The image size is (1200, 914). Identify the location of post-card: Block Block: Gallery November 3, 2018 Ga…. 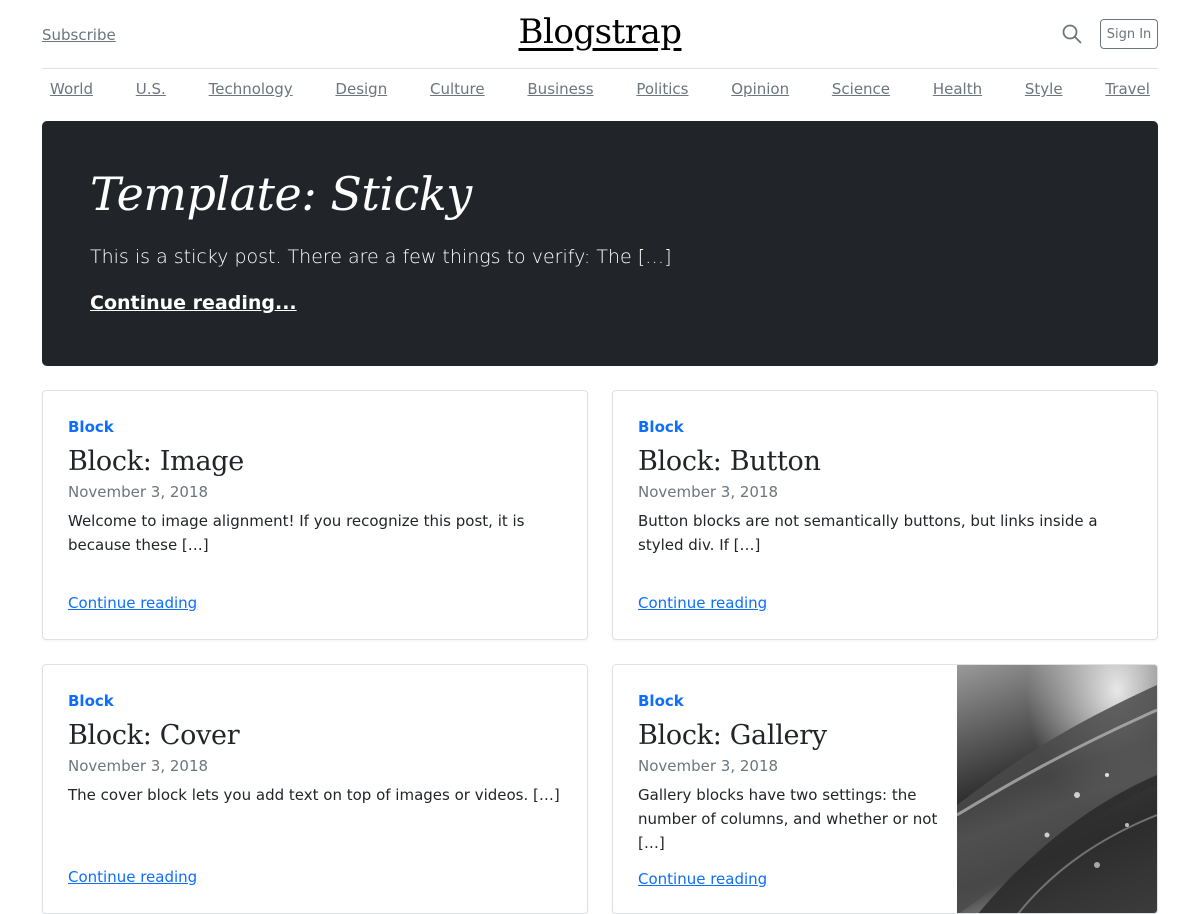
(885, 789).